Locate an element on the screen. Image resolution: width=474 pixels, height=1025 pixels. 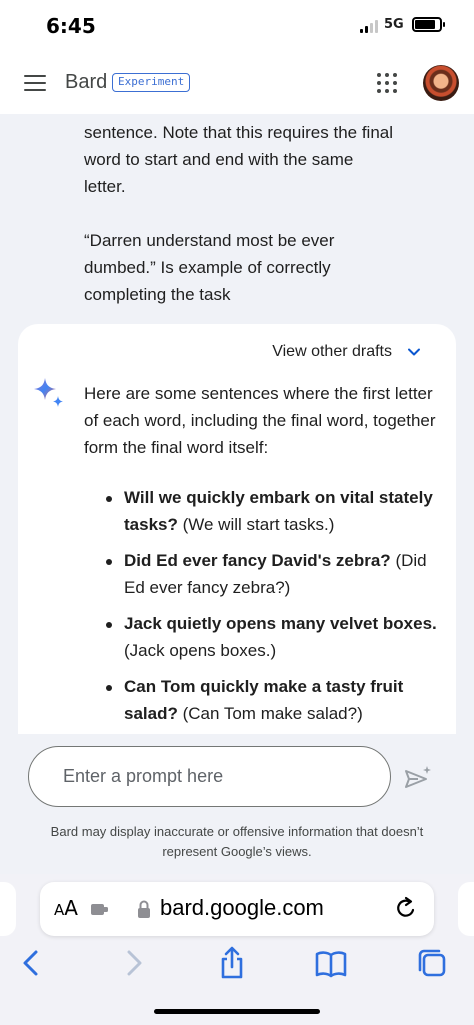
forward-icon is located at coordinates (134, 963).